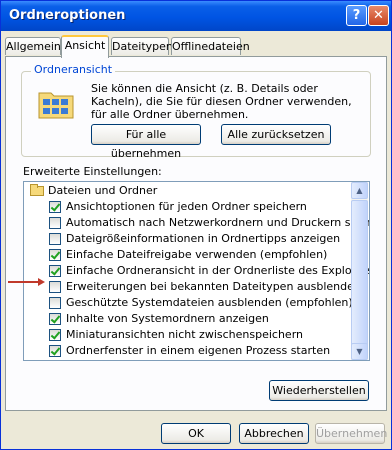 The height and width of the screenshot is (450, 392). What do you see at coordinates (196, 16) in the screenshot?
I see `title-bar: Ordneroptionen ? ✕` at bounding box center [196, 16].